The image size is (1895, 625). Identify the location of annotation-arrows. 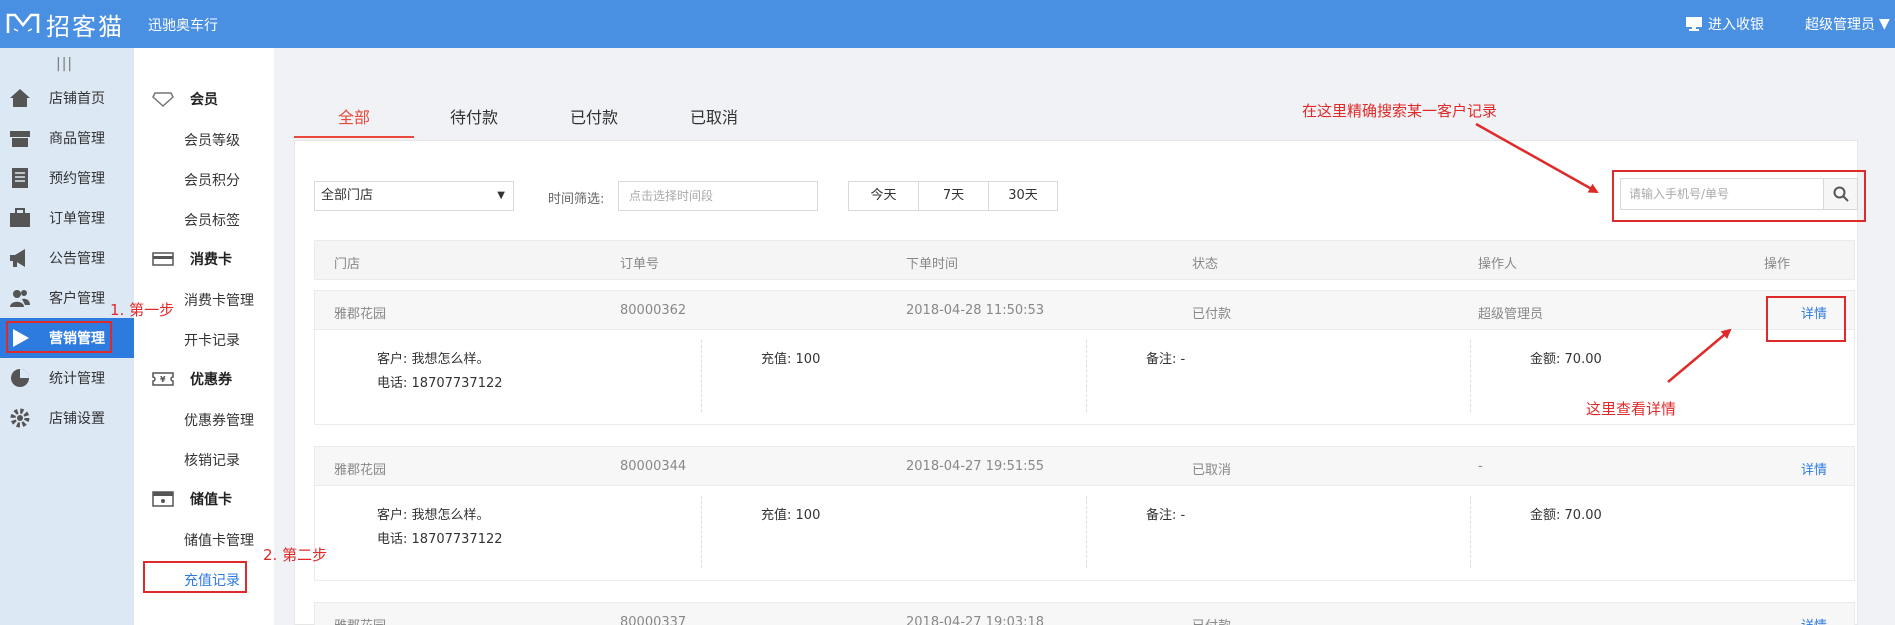
(1603, 252).